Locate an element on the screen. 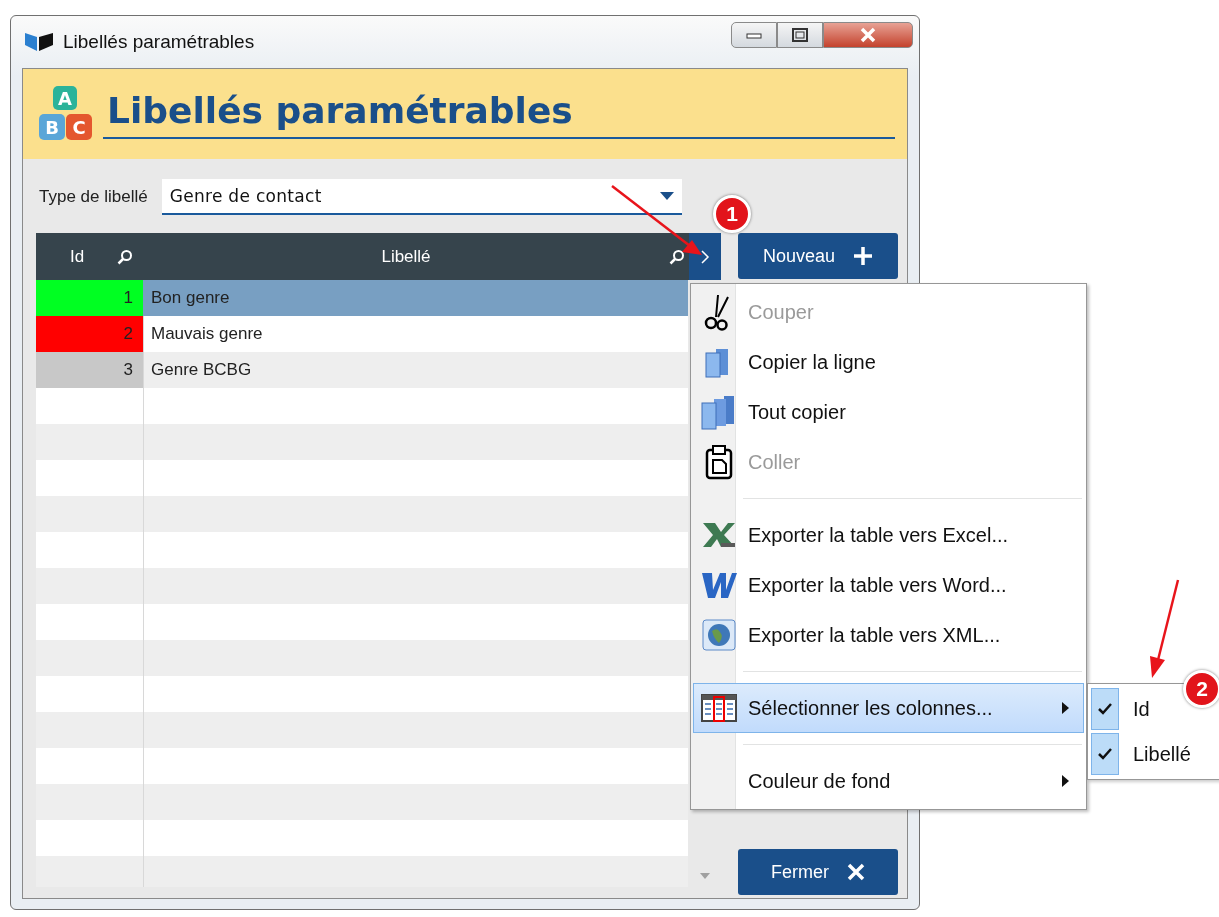 The height and width of the screenshot is (917, 1219). page-title: Libellés paramétrables is located at coordinates (499, 114).